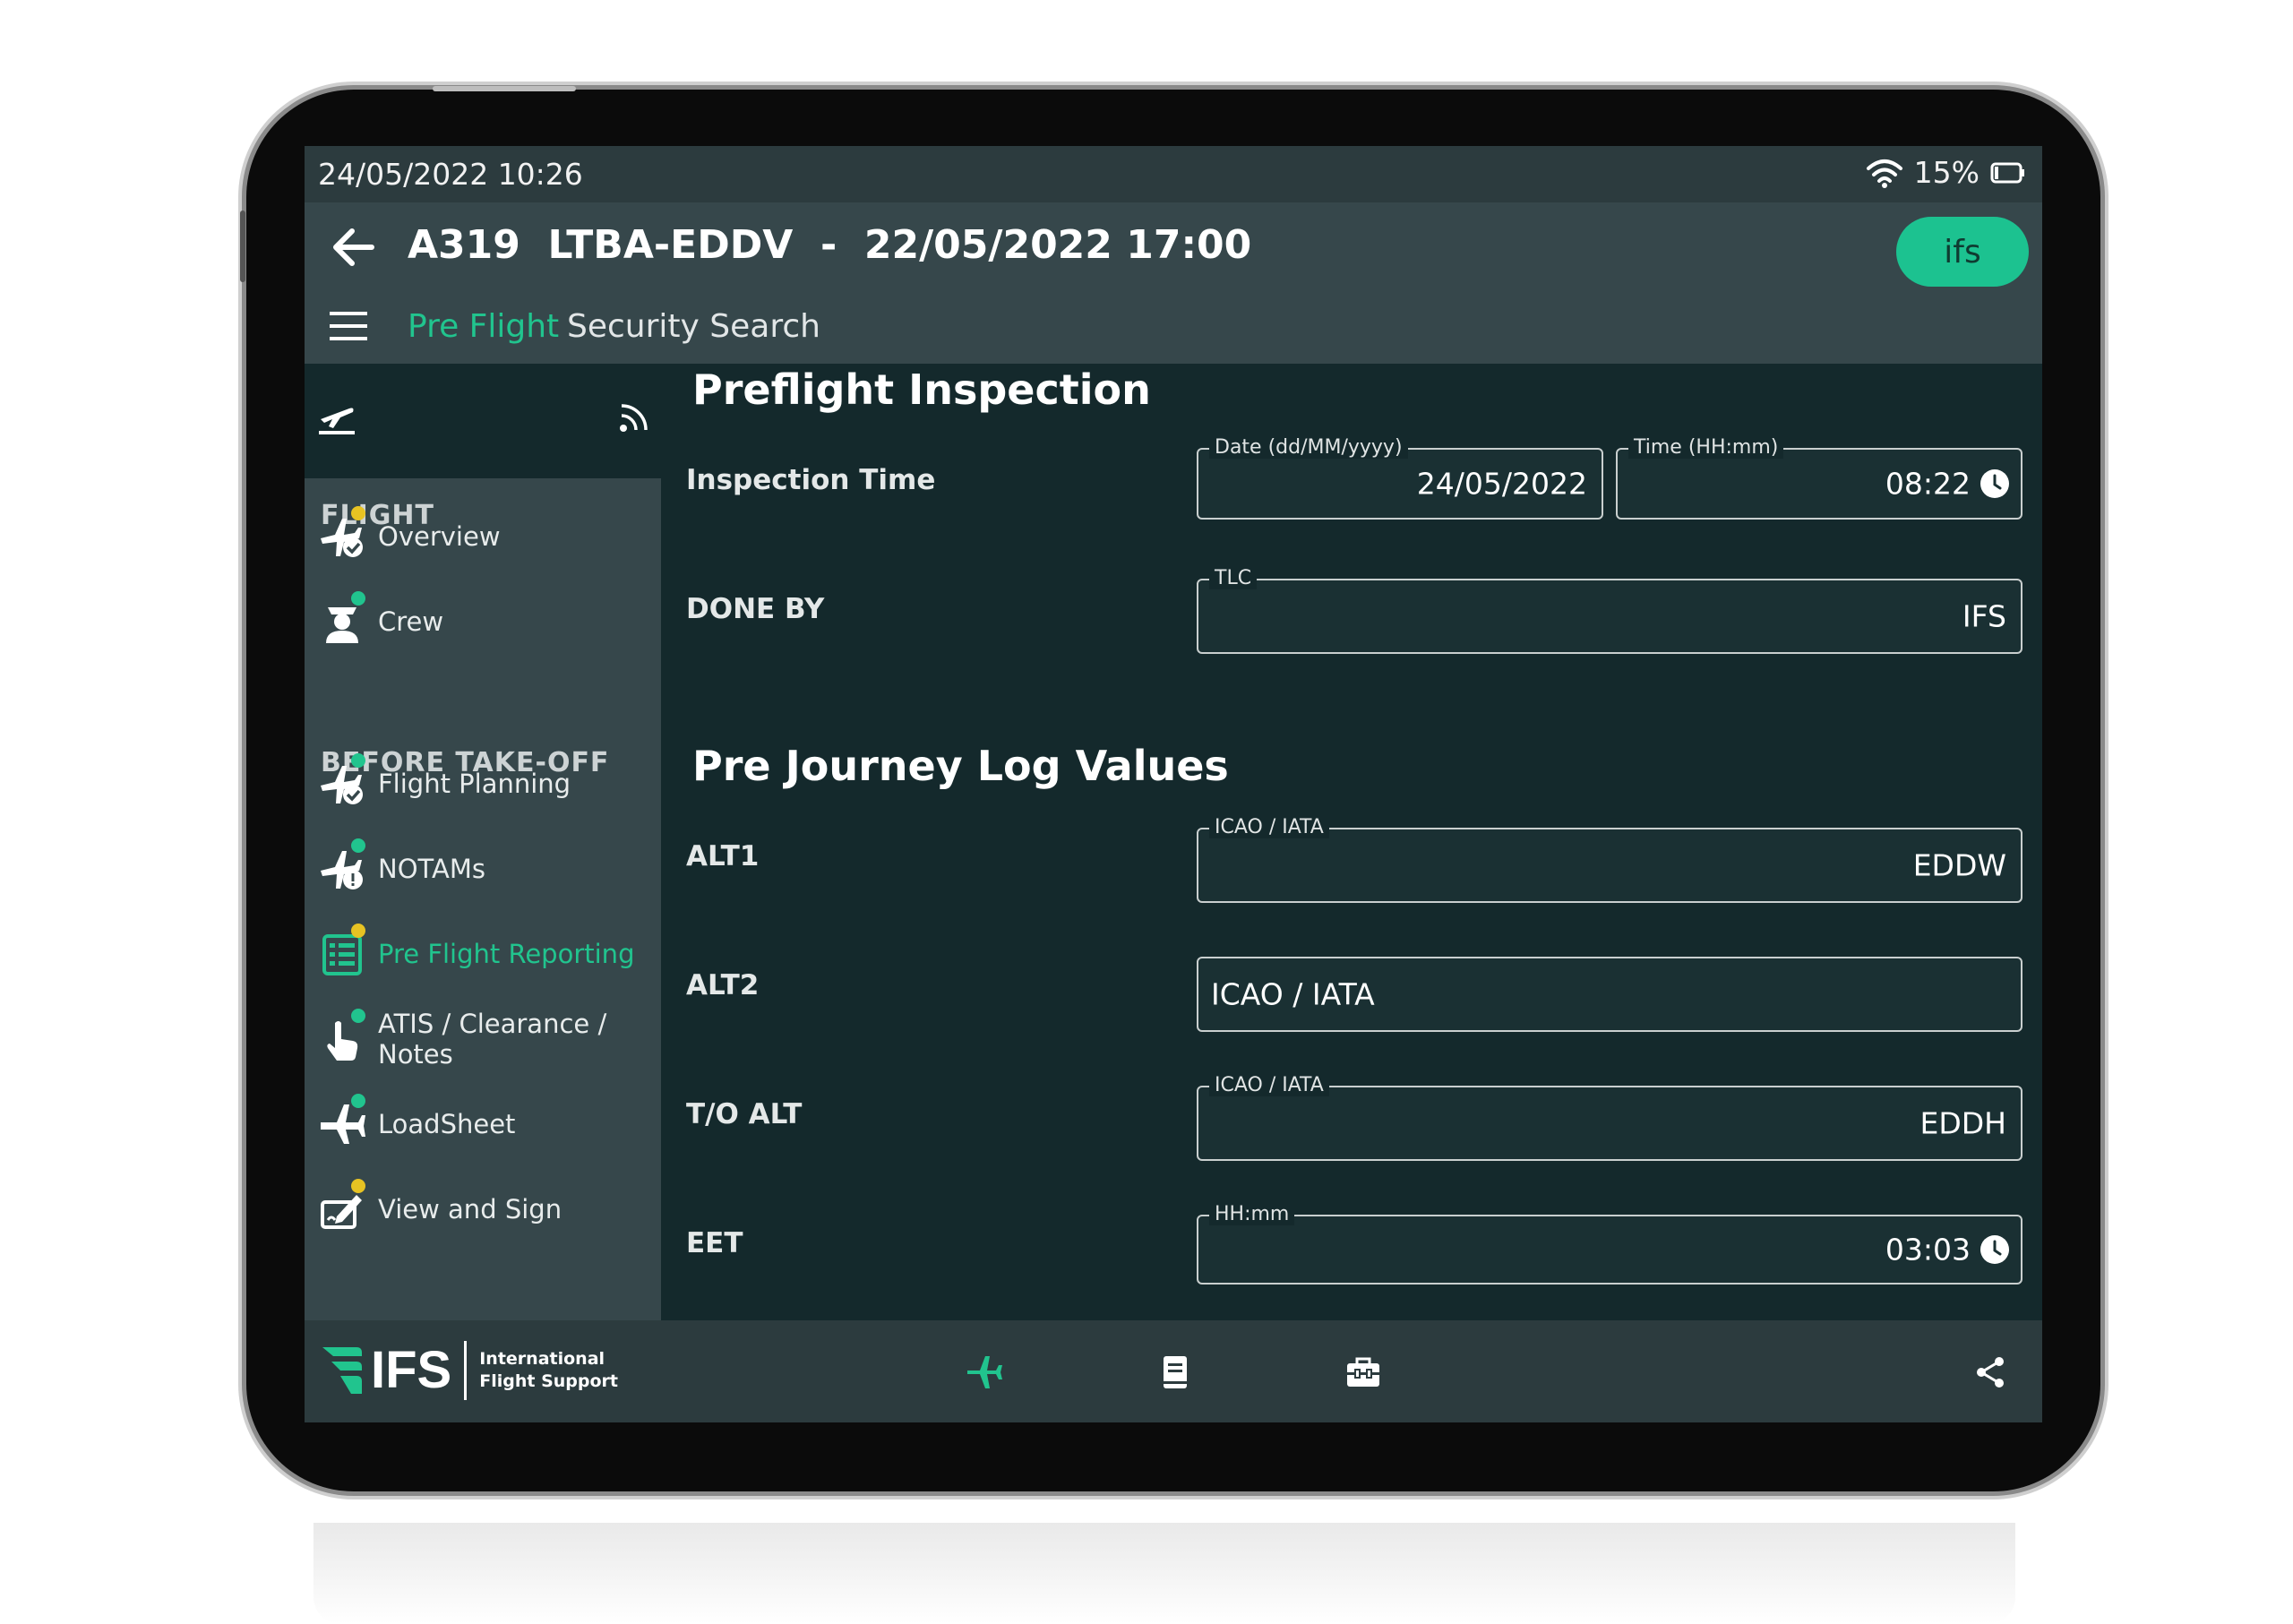 The height and width of the screenshot is (1624, 2293). Describe the element at coordinates (1959, 865) in the screenshot. I see `field-value: EDDW` at that location.